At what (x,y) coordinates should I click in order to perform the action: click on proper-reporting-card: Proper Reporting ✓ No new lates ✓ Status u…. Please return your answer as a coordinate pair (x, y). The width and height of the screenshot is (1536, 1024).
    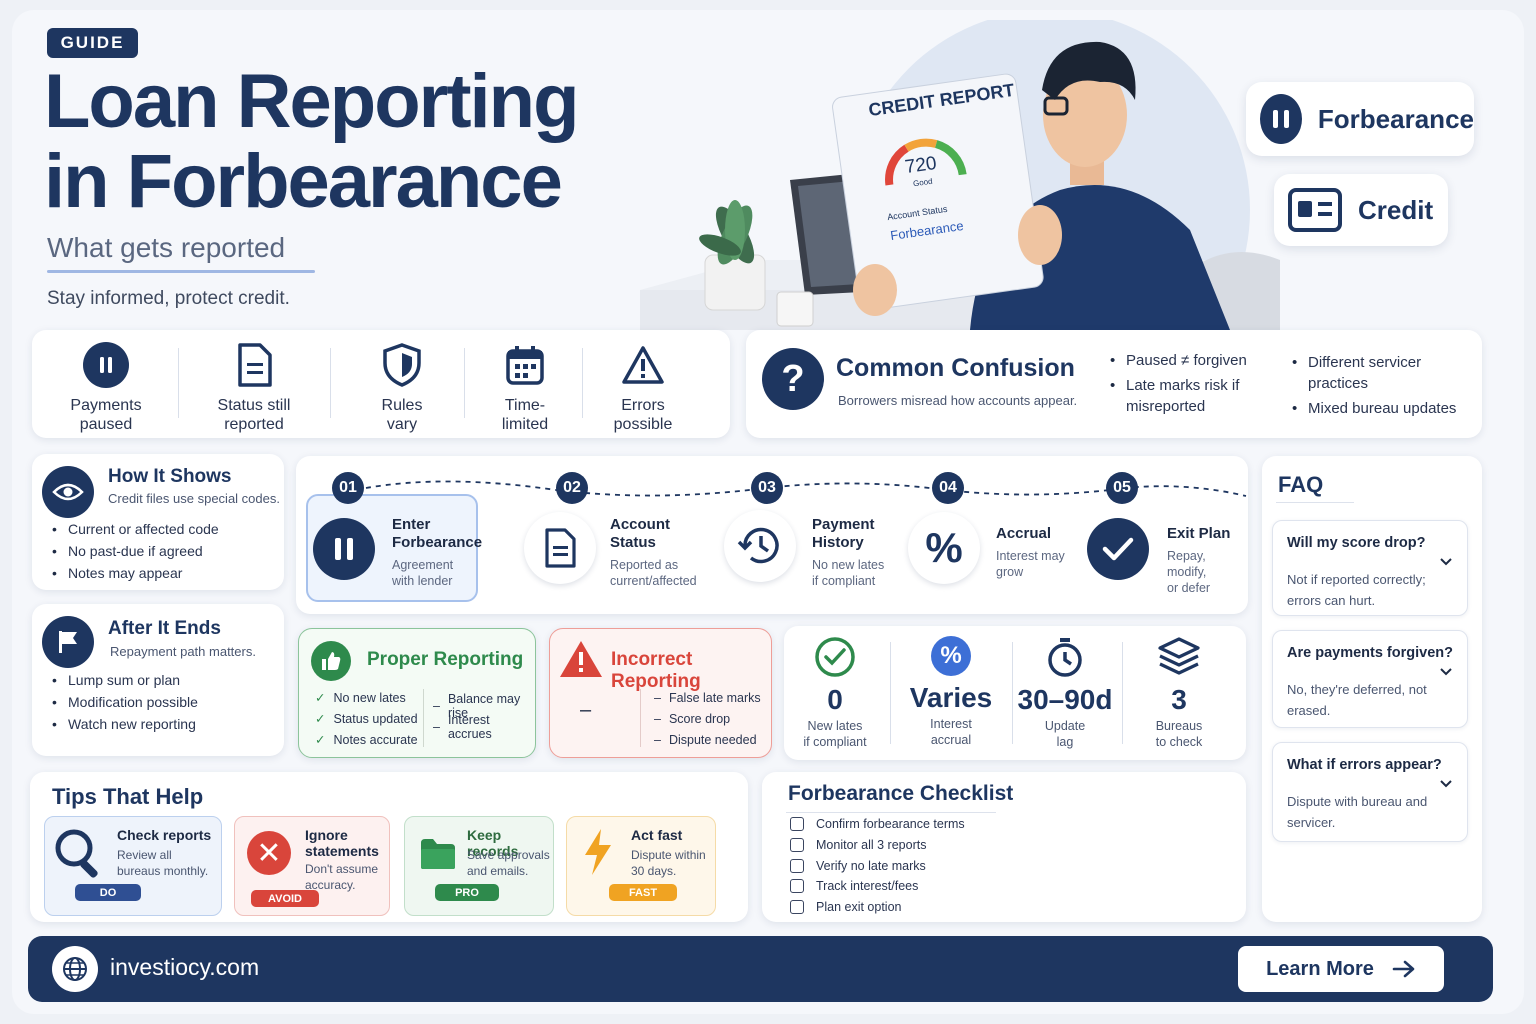
    Looking at the image, I should click on (417, 693).